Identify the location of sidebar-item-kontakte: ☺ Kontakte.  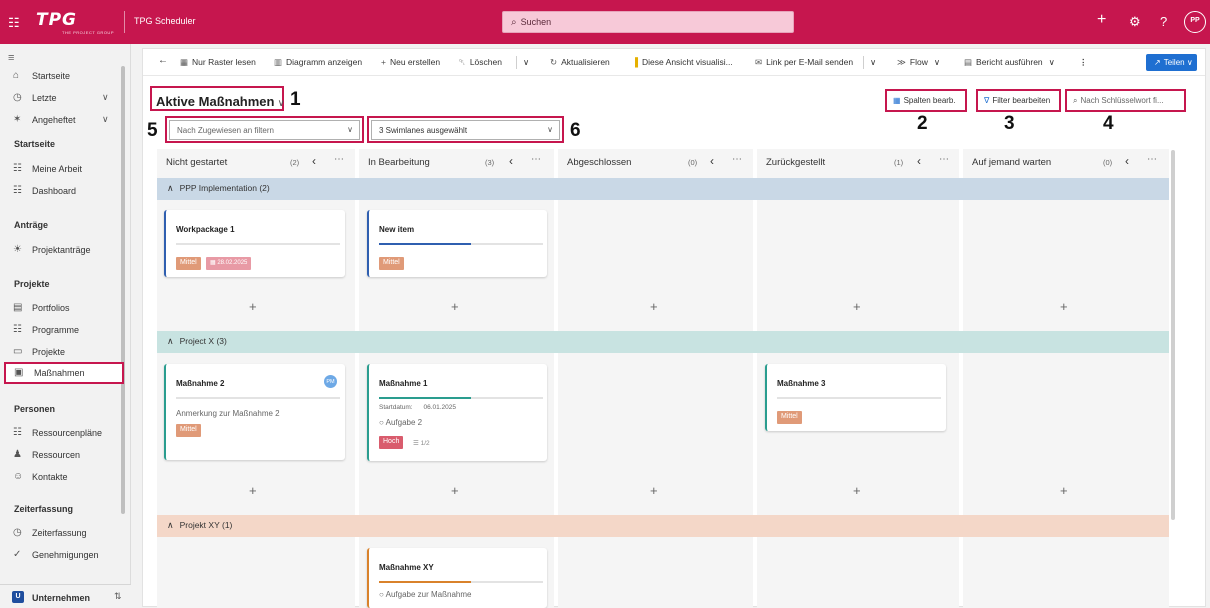
(64, 478).